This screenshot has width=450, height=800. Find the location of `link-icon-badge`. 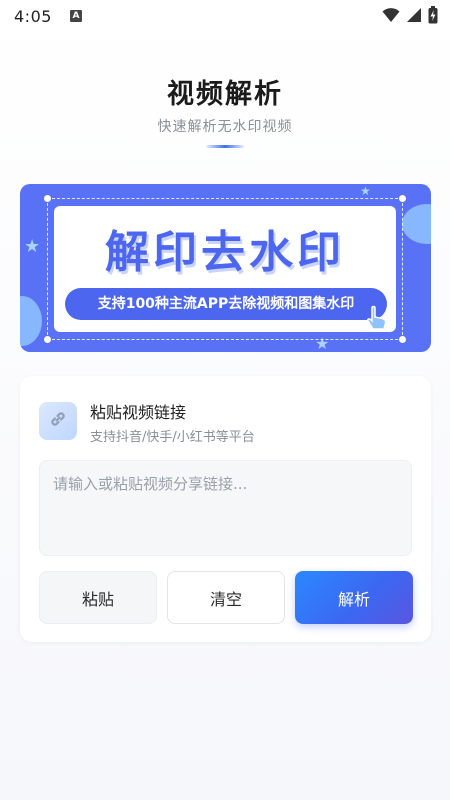

link-icon-badge is located at coordinates (58, 421).